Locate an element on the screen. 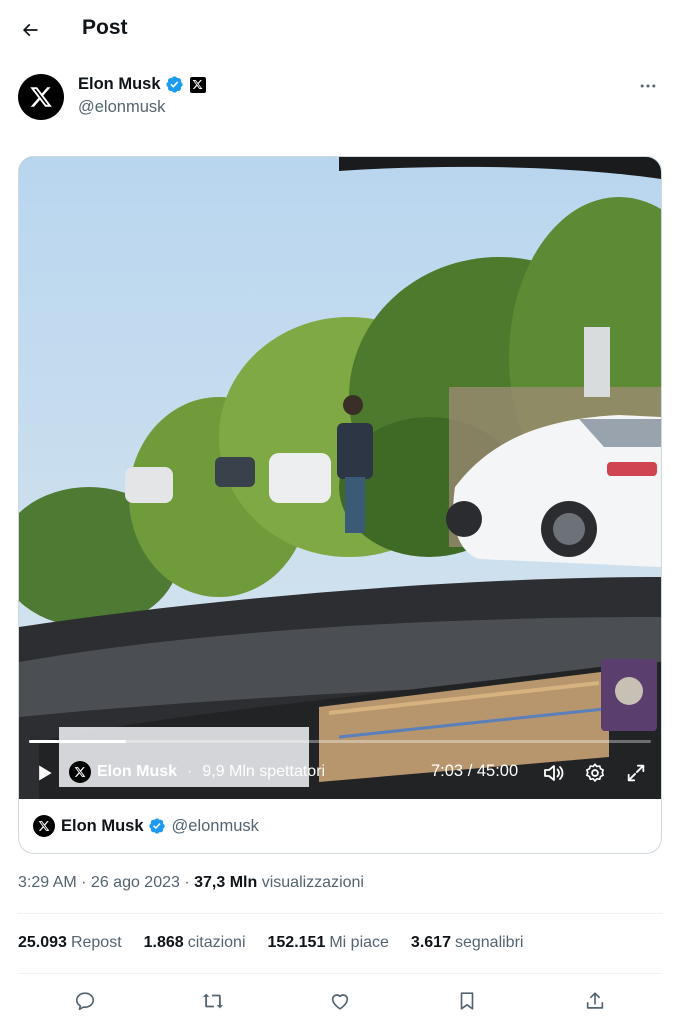  volume-icon is located at coordinates (554, 773).